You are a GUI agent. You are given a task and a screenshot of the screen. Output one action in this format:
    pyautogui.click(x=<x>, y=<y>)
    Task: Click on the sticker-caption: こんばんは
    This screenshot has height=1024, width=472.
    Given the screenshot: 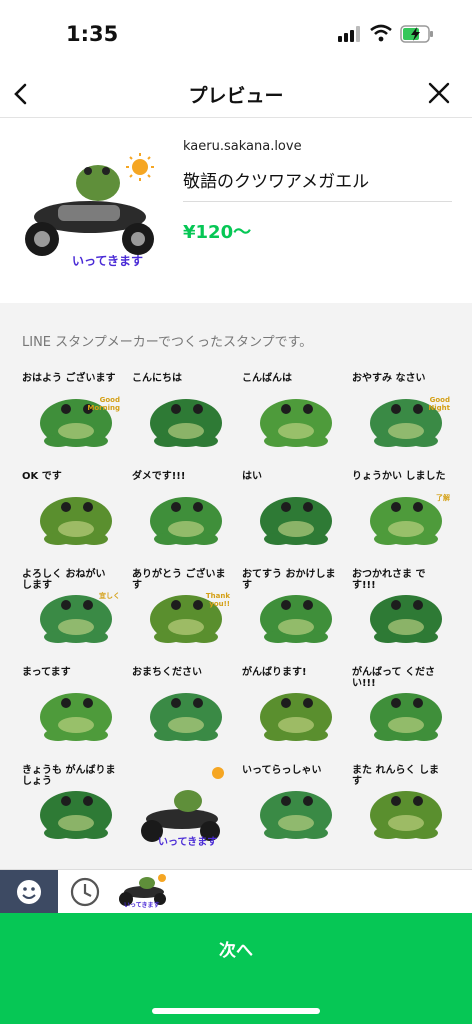 What is the action you would take?
    pyautogui.click(x=267, y=378)
    